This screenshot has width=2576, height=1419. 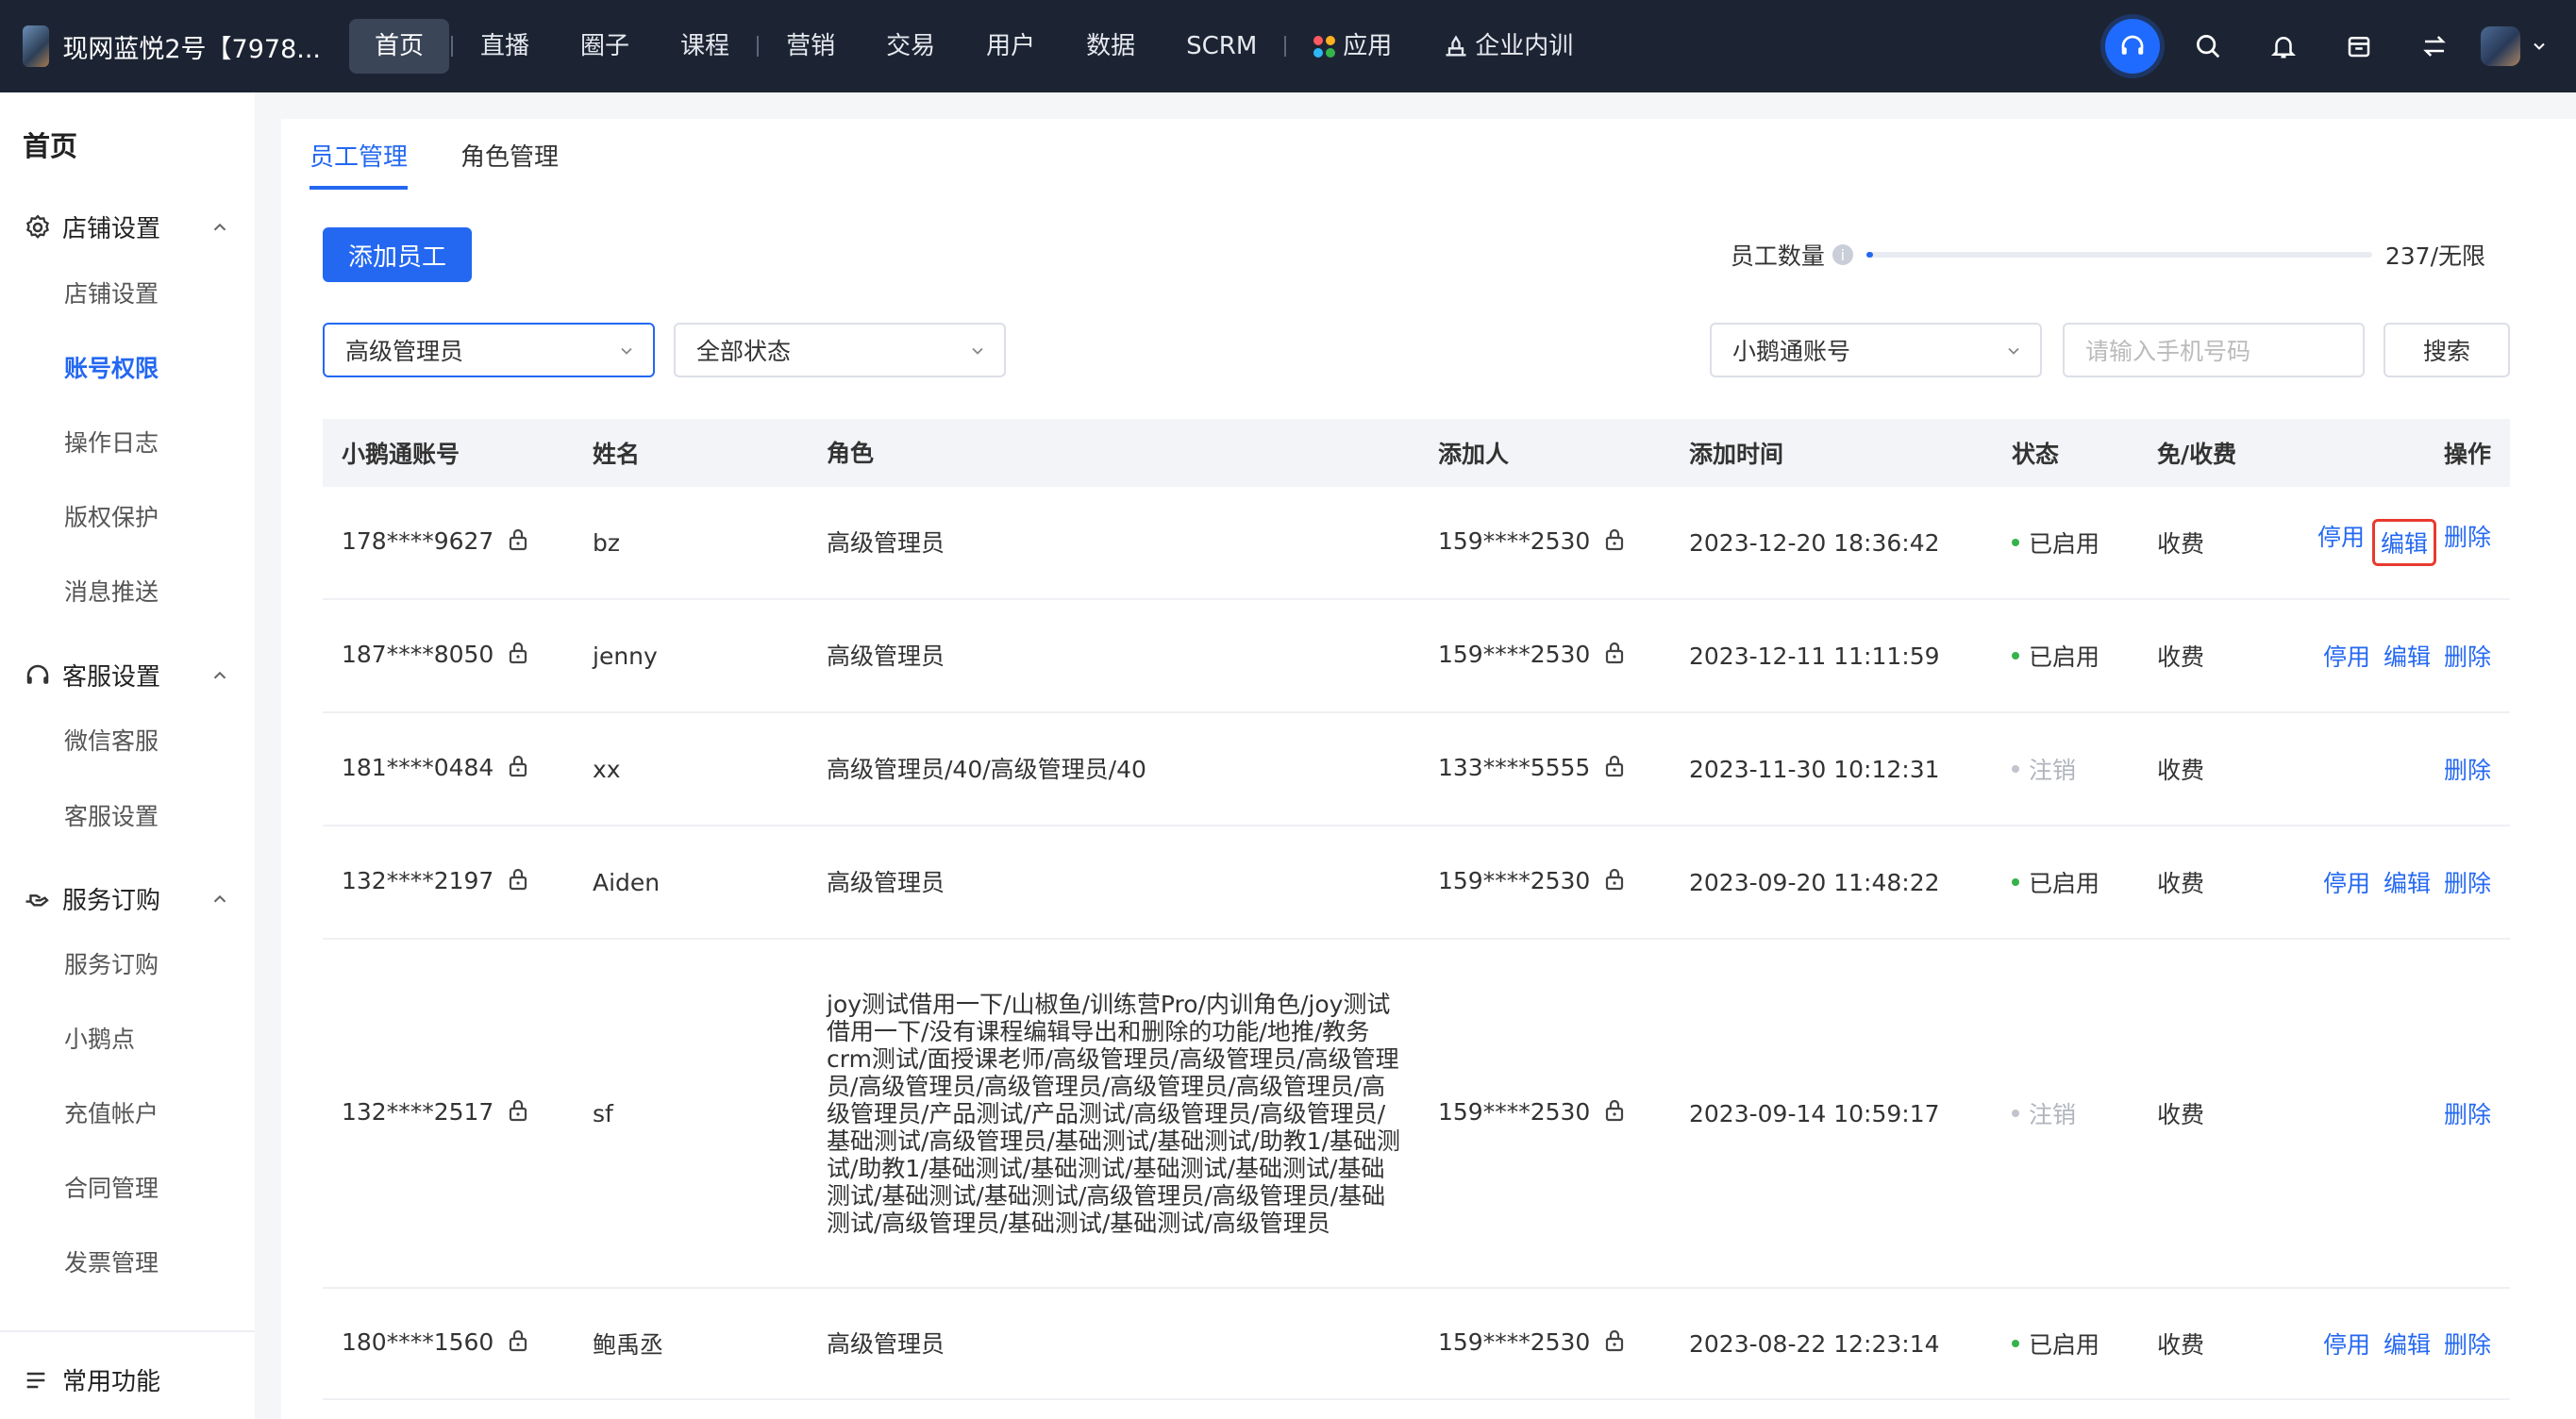 I want to click on sidebar-item-contracts: 合同管理, so click(x=111, y=1187).